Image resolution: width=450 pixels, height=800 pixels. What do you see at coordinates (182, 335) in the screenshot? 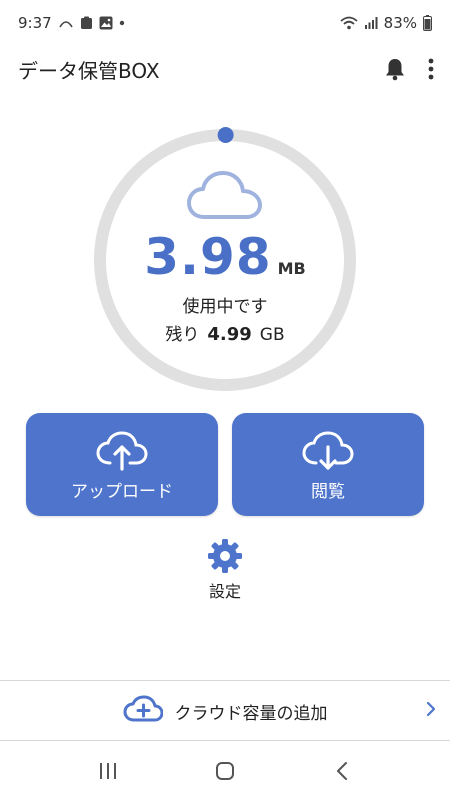
I see `remaining-label: 残り` at bounding box center [182, 335].